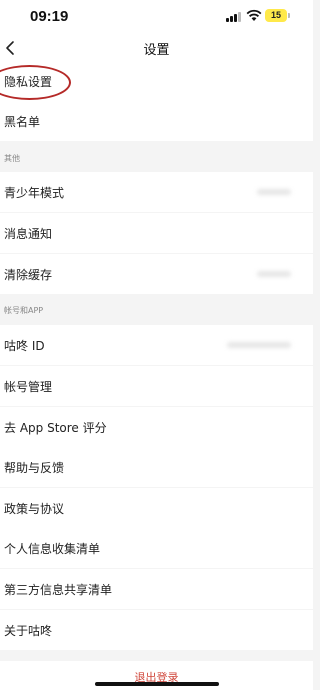 The height and width of the screenshot is (690, 320). Describe the element at coordinates (156, 158) in the screenshot. I see `section-header-other: 其他` at that location.